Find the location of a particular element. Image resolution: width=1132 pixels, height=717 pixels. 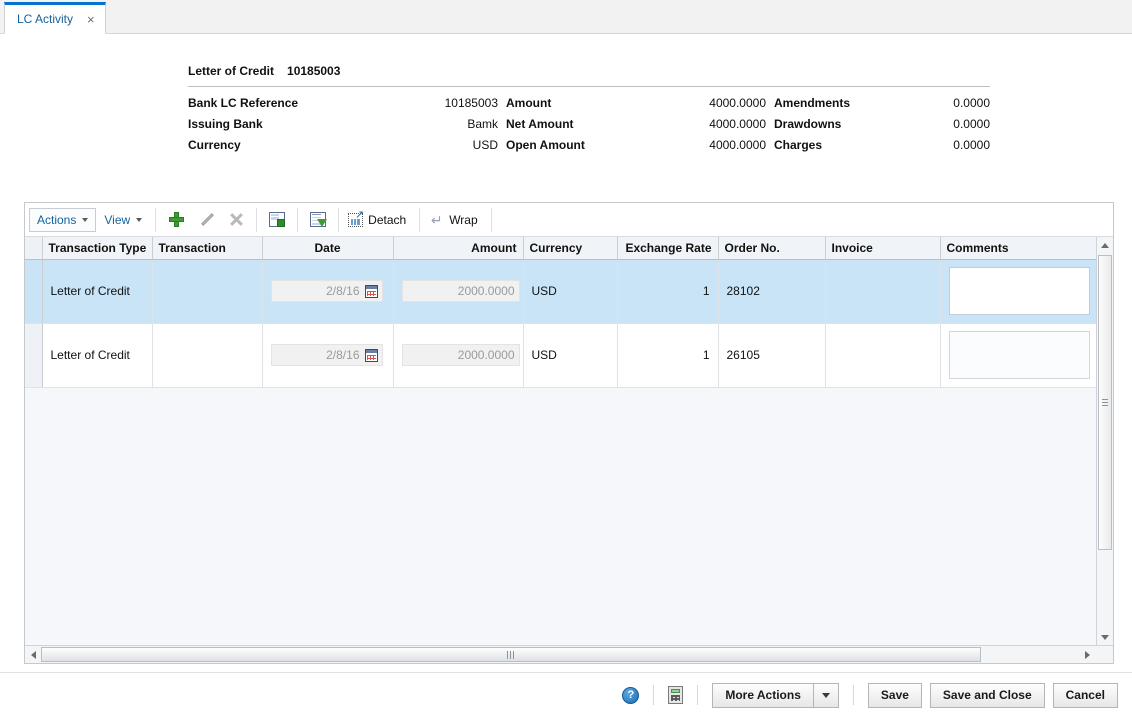

view-menu-label: View is located at coordinates (117, 219).